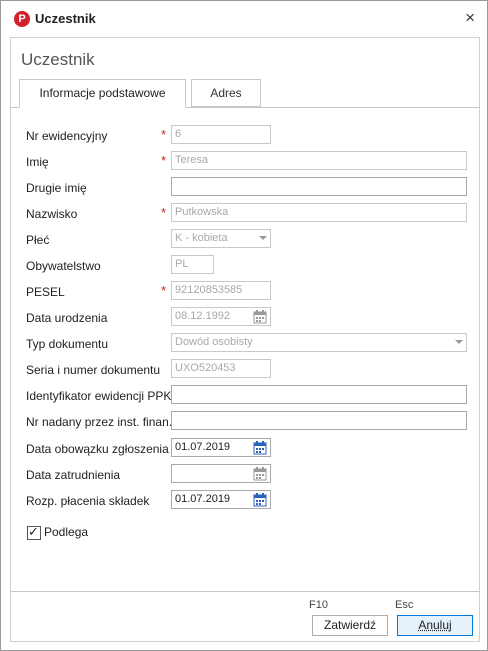 Image resolution: width=488 pixels, height=651 pixels. What do you see at coordinates (56, 188) in the screenshot?
I see `drugie-imie-label: Drugie imię` at bounding box center [56, 188].